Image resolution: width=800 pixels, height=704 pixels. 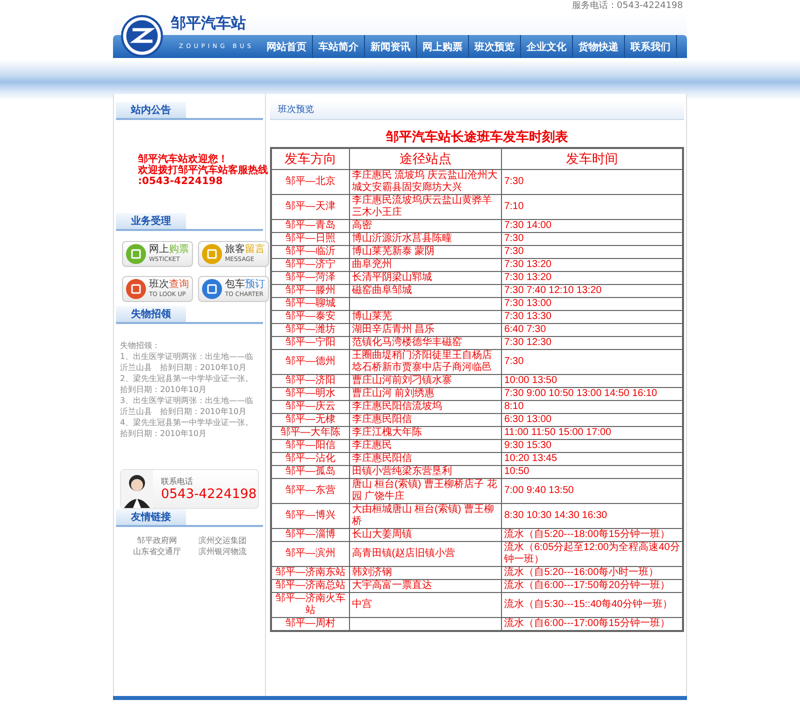 I want to click on table-cell: 磁窑曲阜邹城, so click(x=425, y=291).